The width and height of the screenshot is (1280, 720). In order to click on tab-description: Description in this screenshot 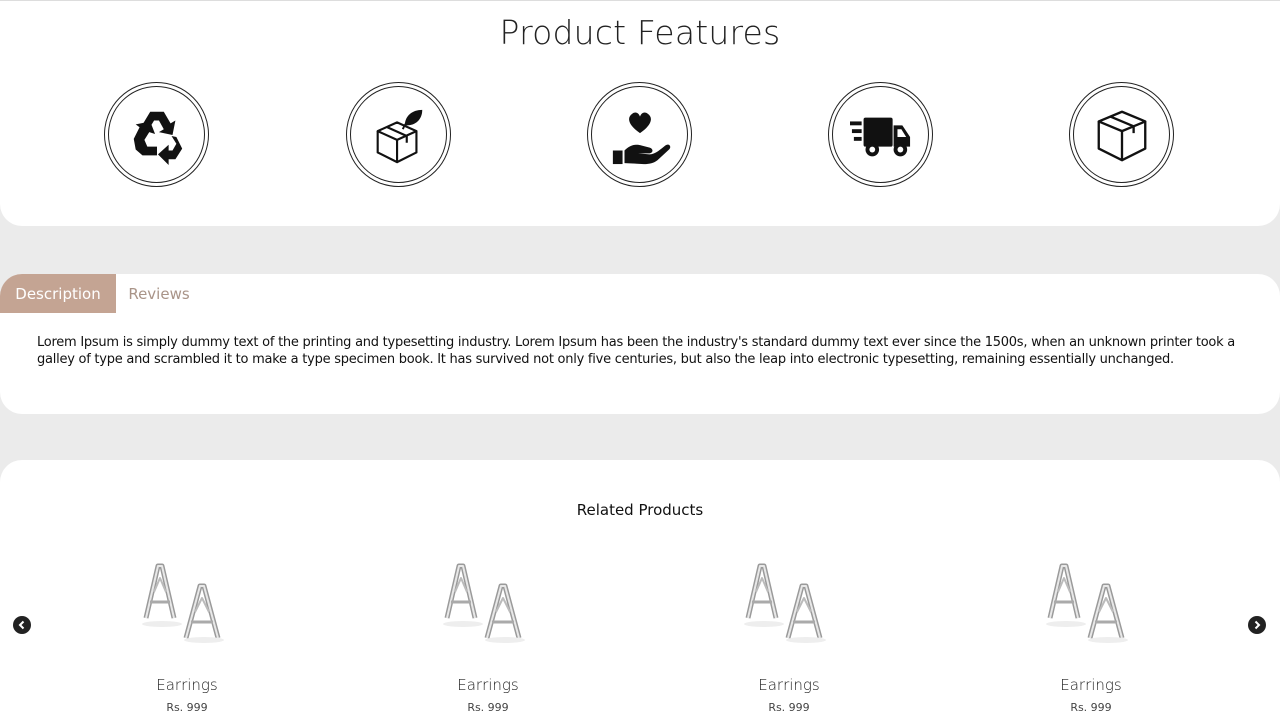, I will do `click(58, 293)`.